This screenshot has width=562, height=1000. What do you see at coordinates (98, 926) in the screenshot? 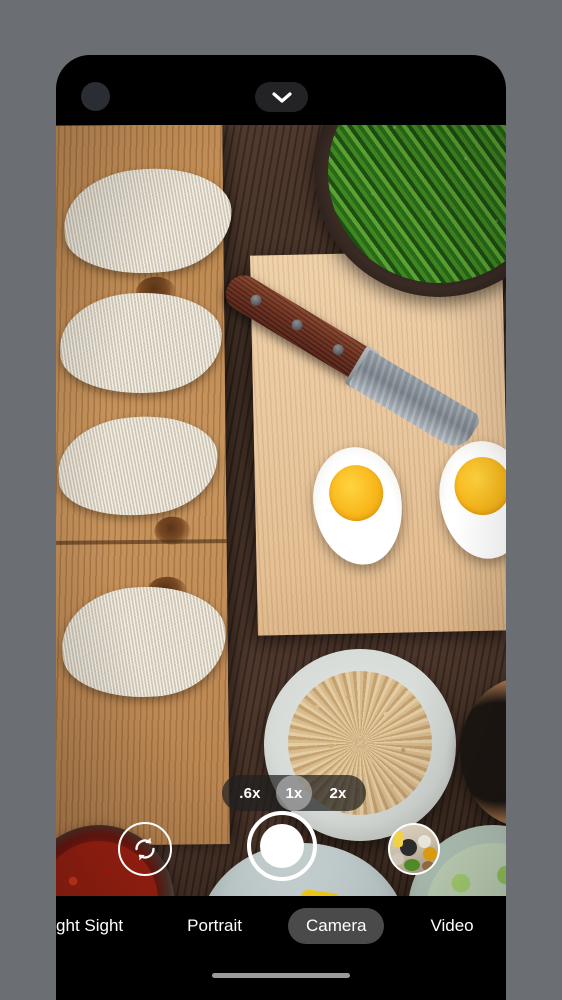
I see `mode-item-night-sight: Night Sight` at bounding box center [98, 926].